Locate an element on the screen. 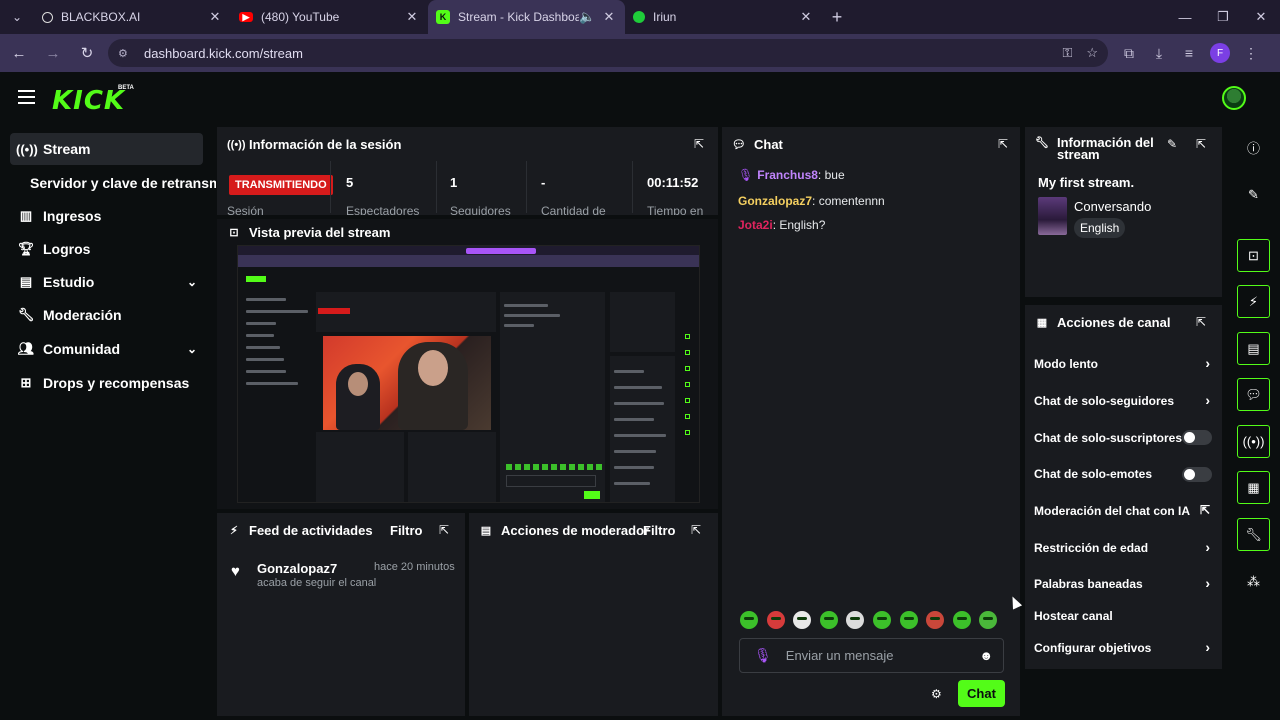  chat-username: Franchus8 is located at coordinates (787, 175).